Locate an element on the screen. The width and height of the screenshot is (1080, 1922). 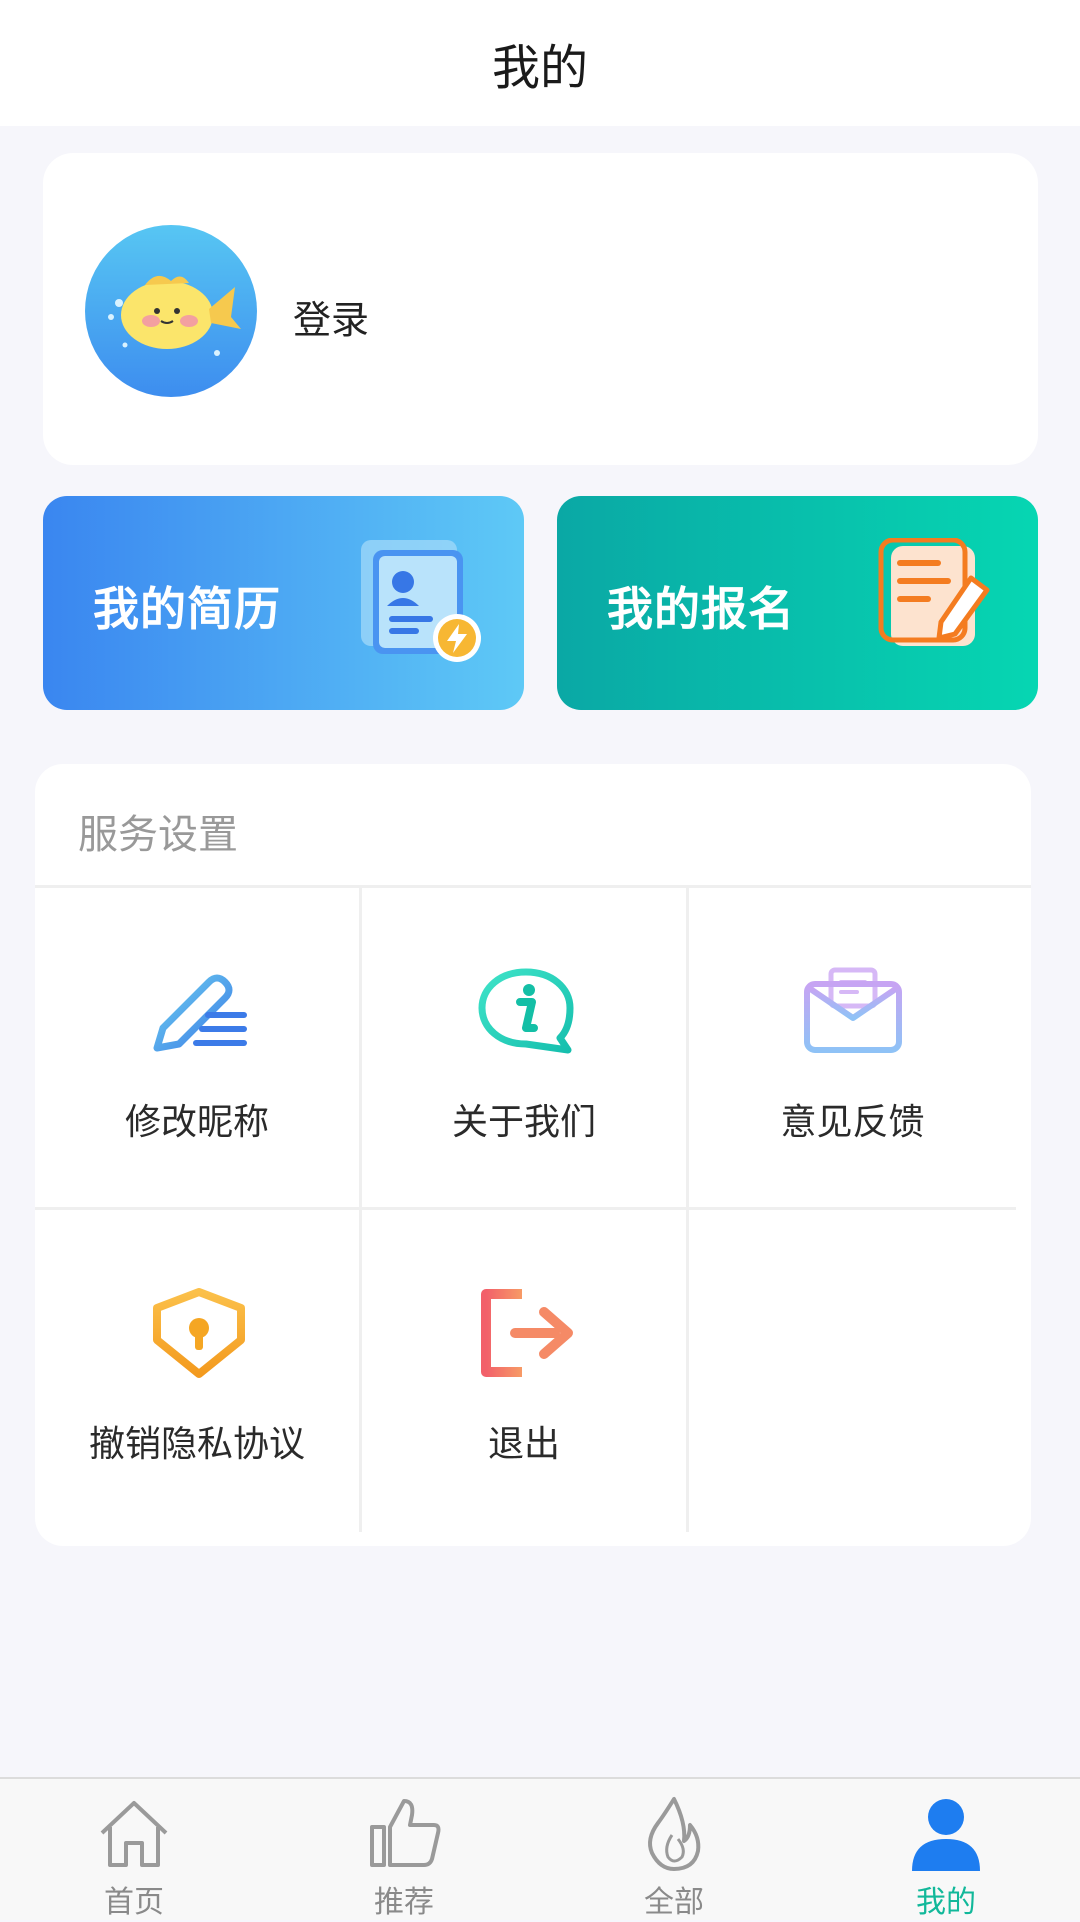
tab-all: 全部 is located at coordinates (674, 1850).